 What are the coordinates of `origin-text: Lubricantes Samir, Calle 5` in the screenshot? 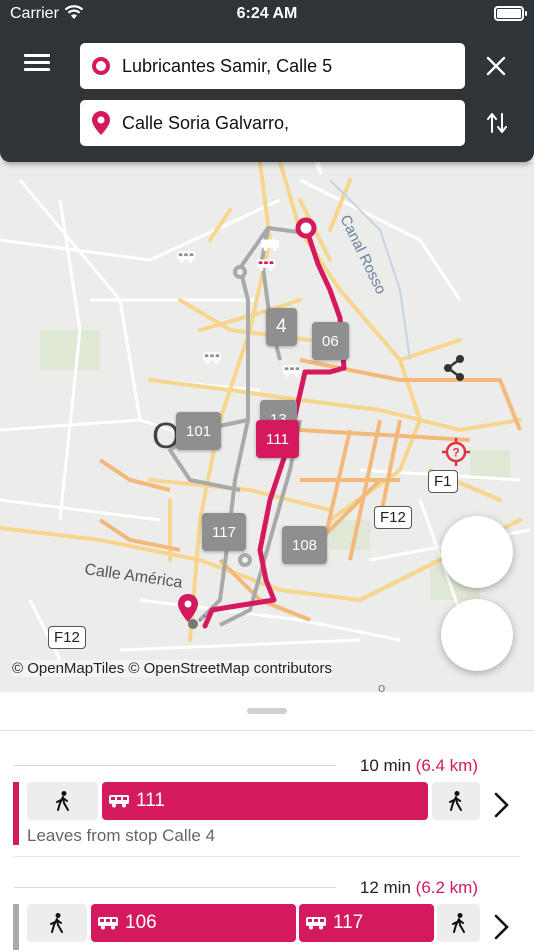 It's located at (227, 66).